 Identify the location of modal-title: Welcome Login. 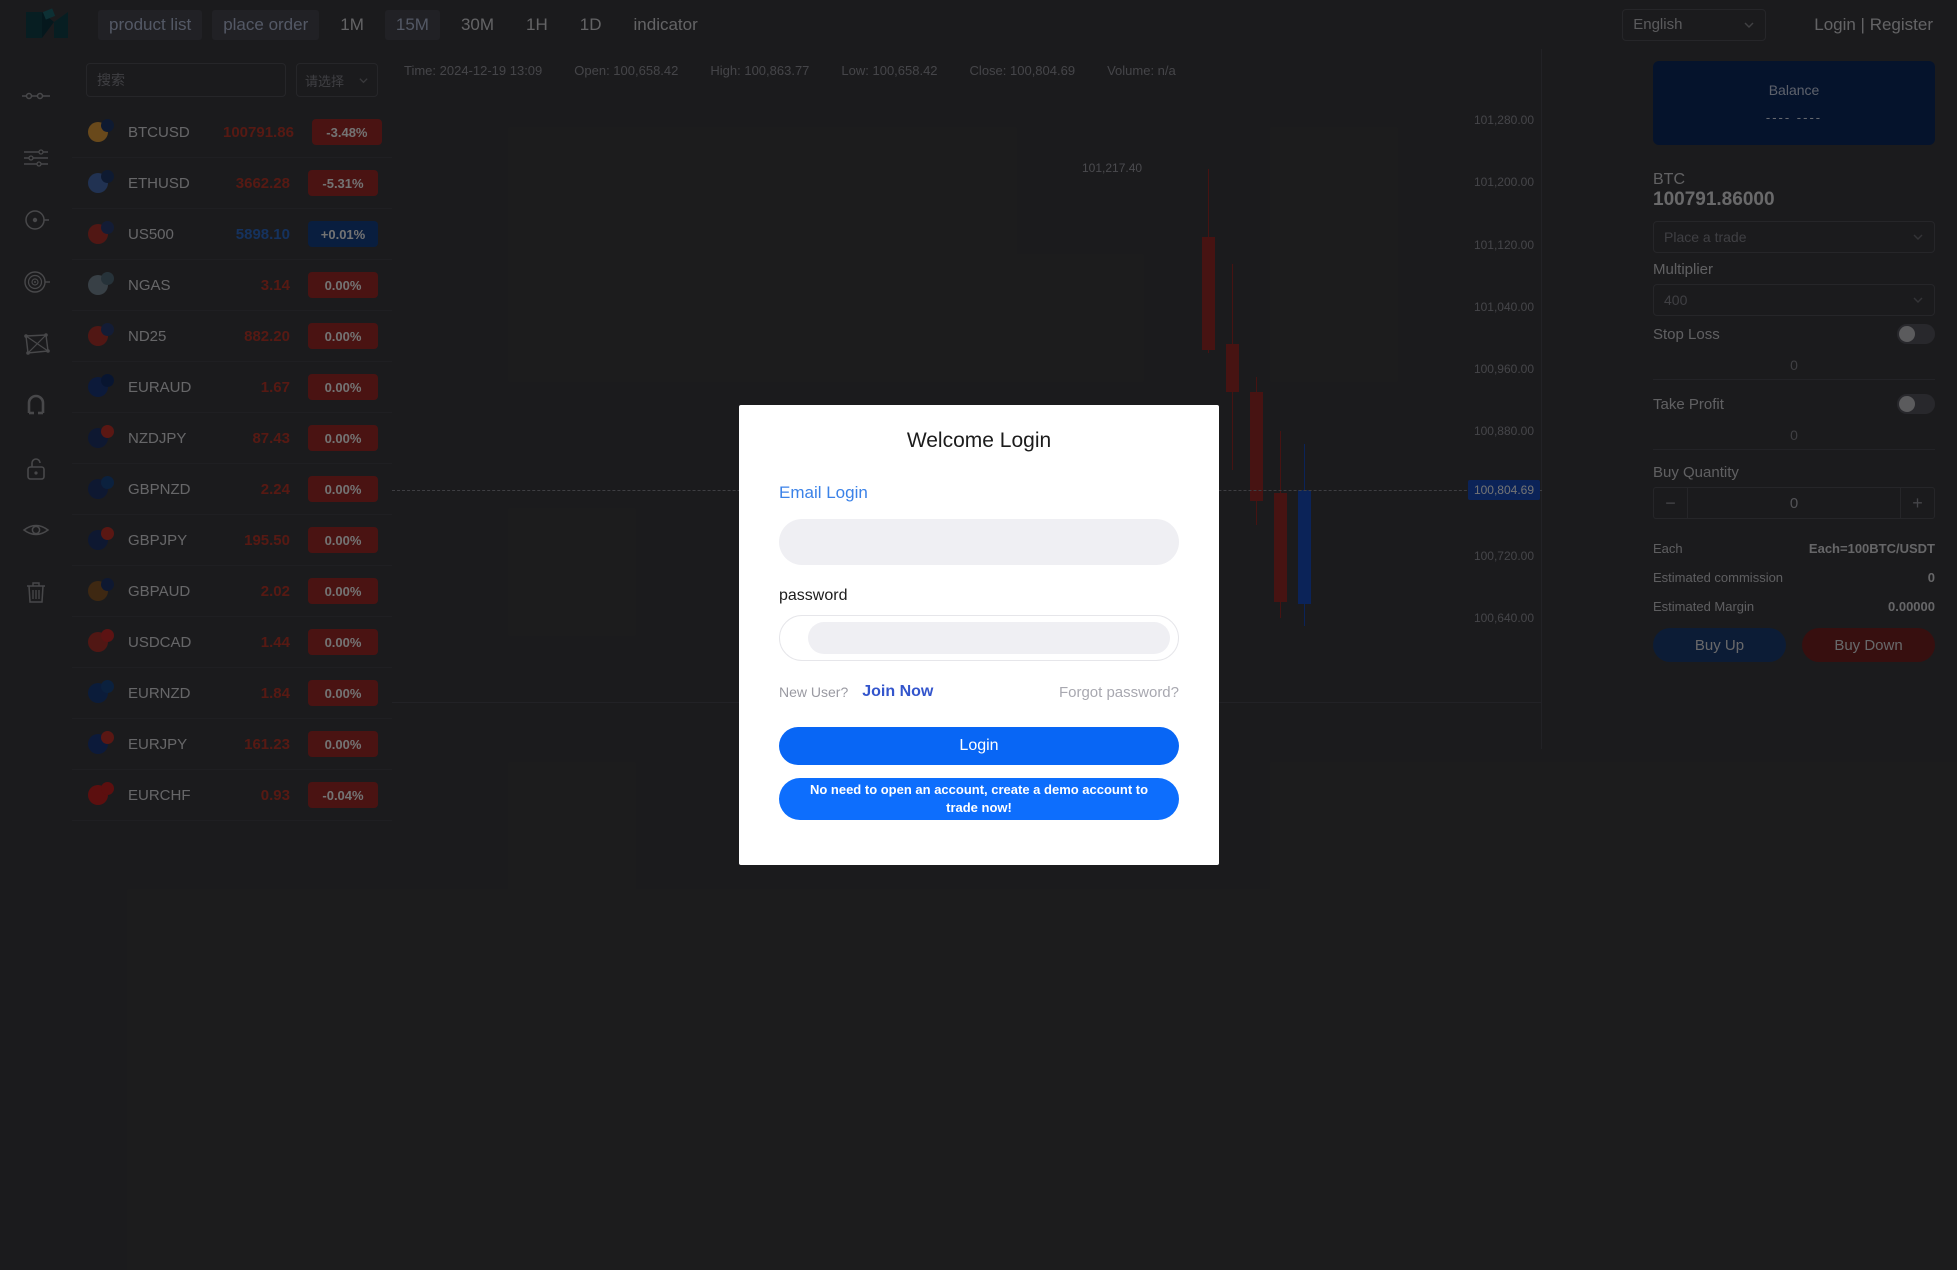
(979, 440).